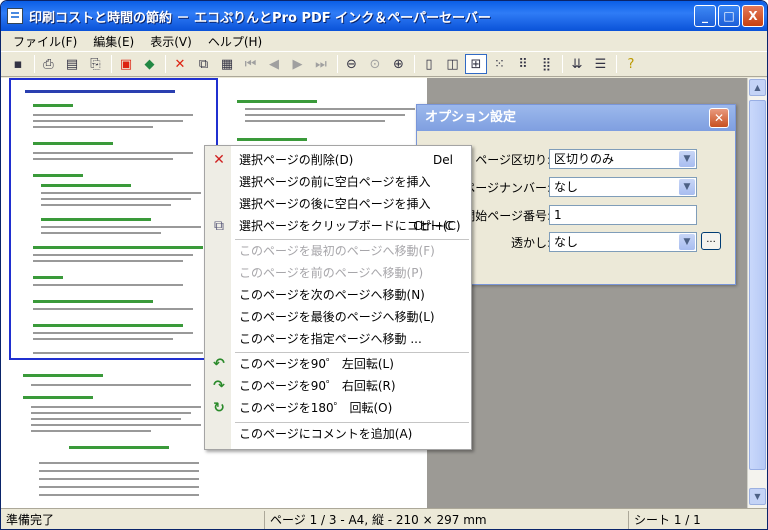  I want to click on last-page-icon: ⏭, so click(321, 64).